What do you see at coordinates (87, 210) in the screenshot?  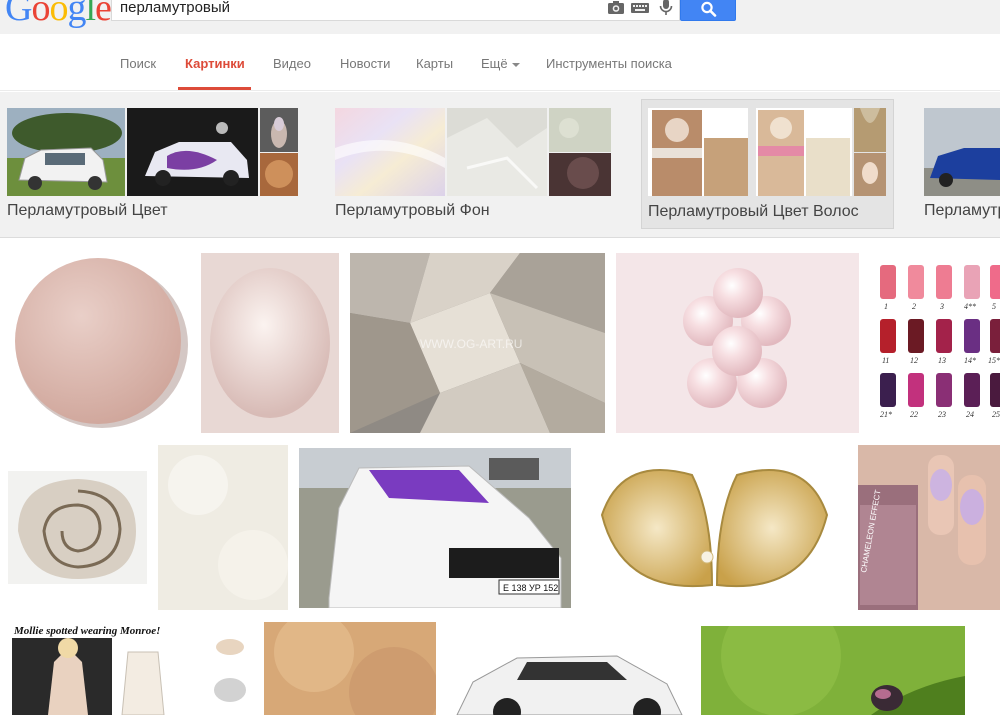 I see `related-label: Перламутровый Цвет` at bounding box center [87, 210].